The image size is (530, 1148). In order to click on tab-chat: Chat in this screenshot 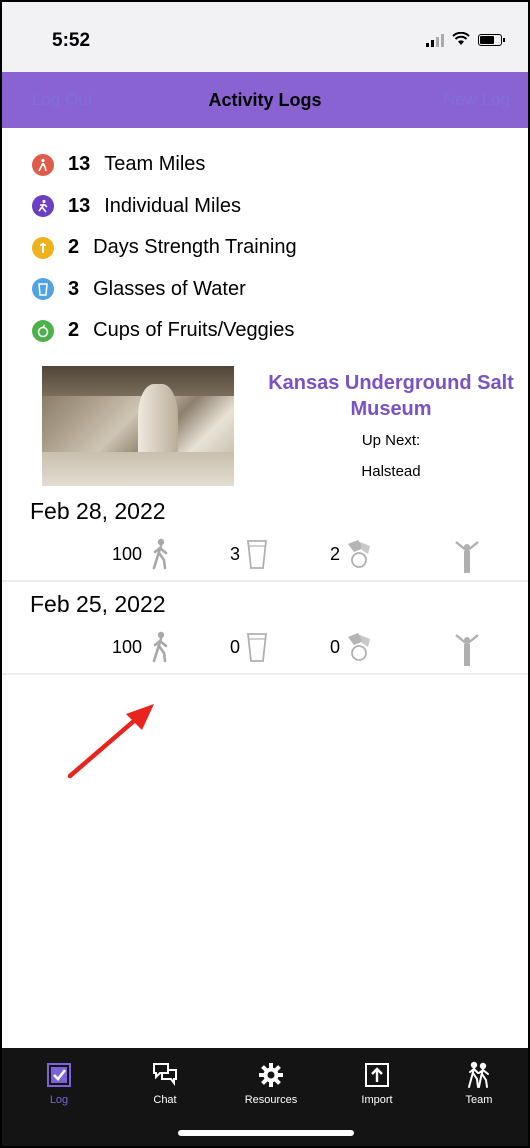, I will do `click(165, 1083)`.